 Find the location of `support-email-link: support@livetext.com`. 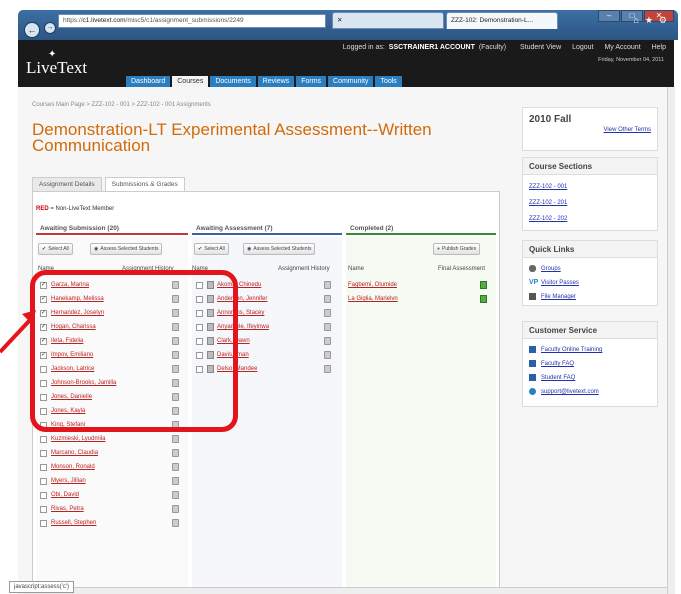

support-email-link: support@livetext.com is located at coordinates (570, 392).